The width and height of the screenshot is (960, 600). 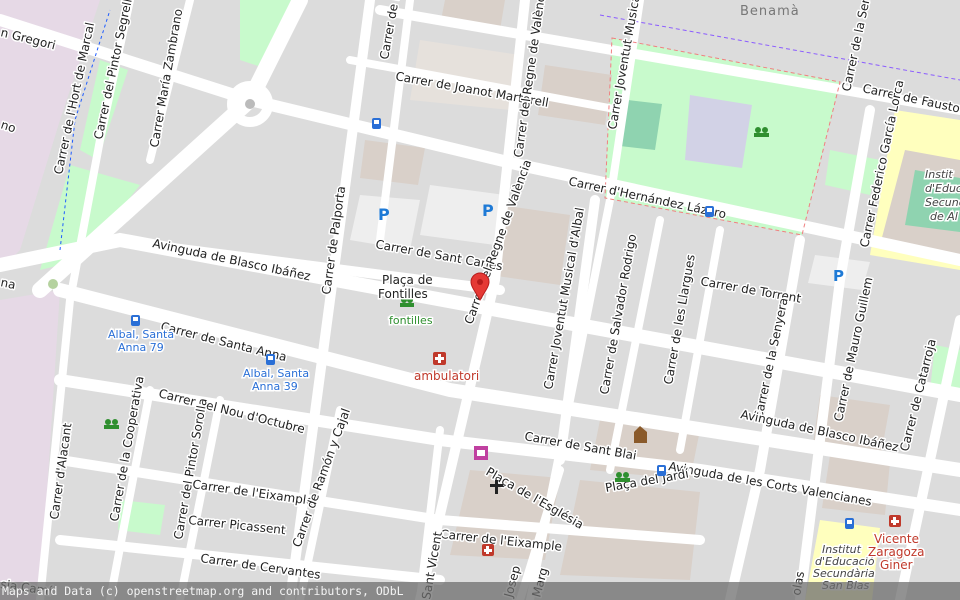 What do you see at coordinates (446, 376) in the screenshot?
I see `poi-label: ambulatori` at bounding box center [446, 376].